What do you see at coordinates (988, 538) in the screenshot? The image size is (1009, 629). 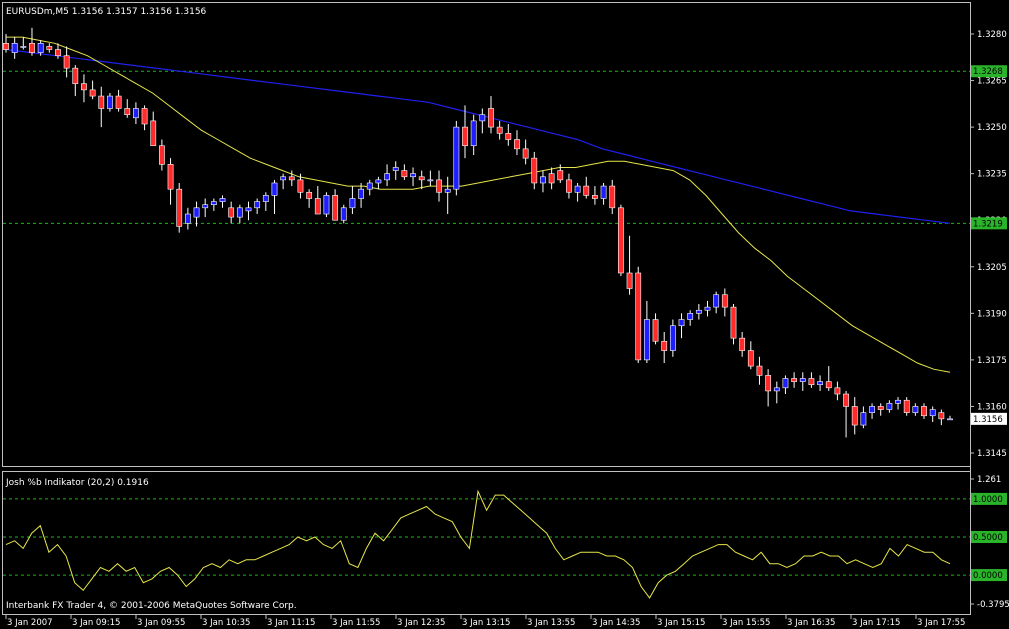 I see `indicator-tick-label: 0.5000` at bounding box center [988, 538].